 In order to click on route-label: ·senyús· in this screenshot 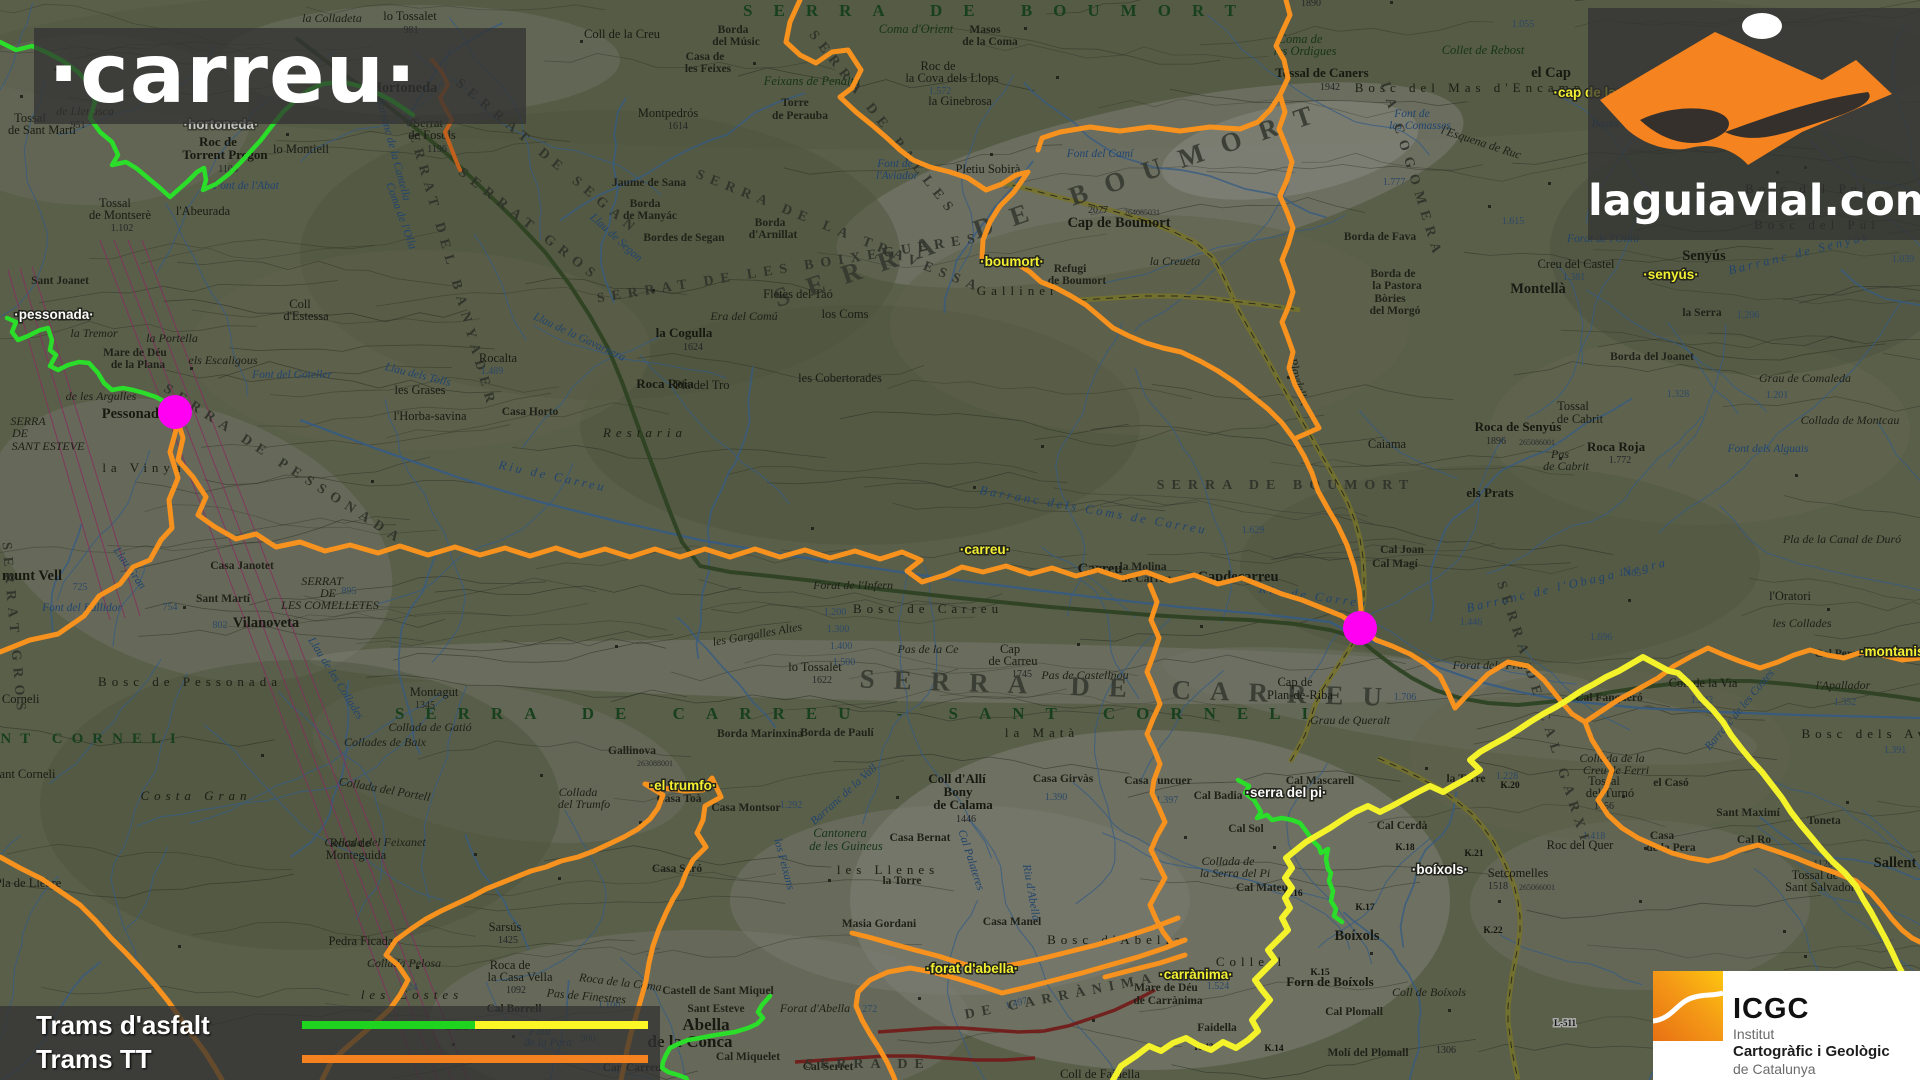, I will do `click(1671, 274)`.